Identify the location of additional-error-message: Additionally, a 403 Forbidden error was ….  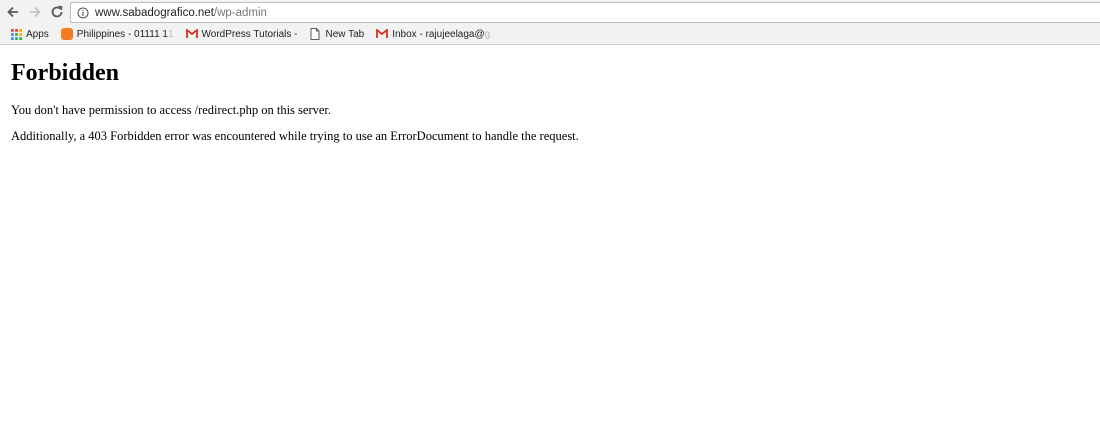
(295, 136).